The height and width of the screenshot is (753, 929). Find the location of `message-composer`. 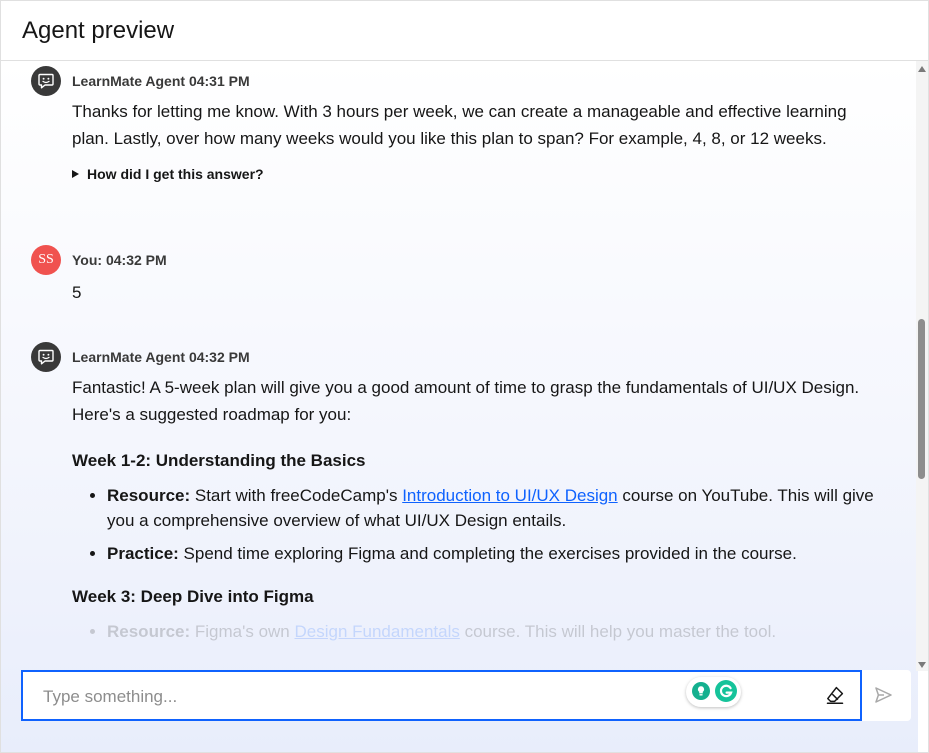

message-composer is located at coordinates (466, 695).